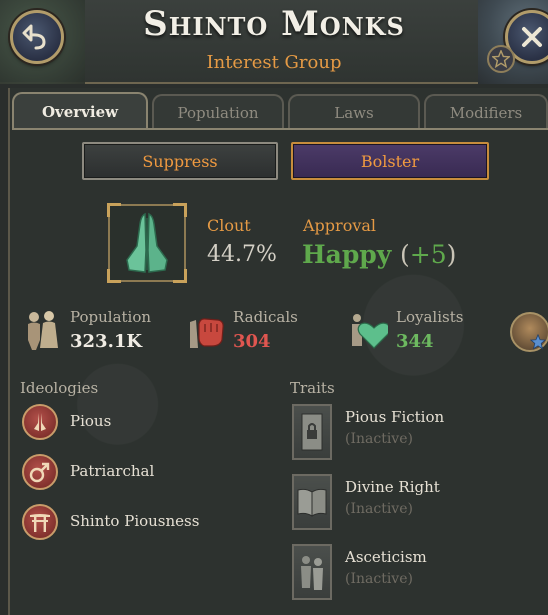 The image size is (548, 615). Describe the element at coordinates (80, 111) in the screenshot. I see `tab-overview: Overview` at that location.